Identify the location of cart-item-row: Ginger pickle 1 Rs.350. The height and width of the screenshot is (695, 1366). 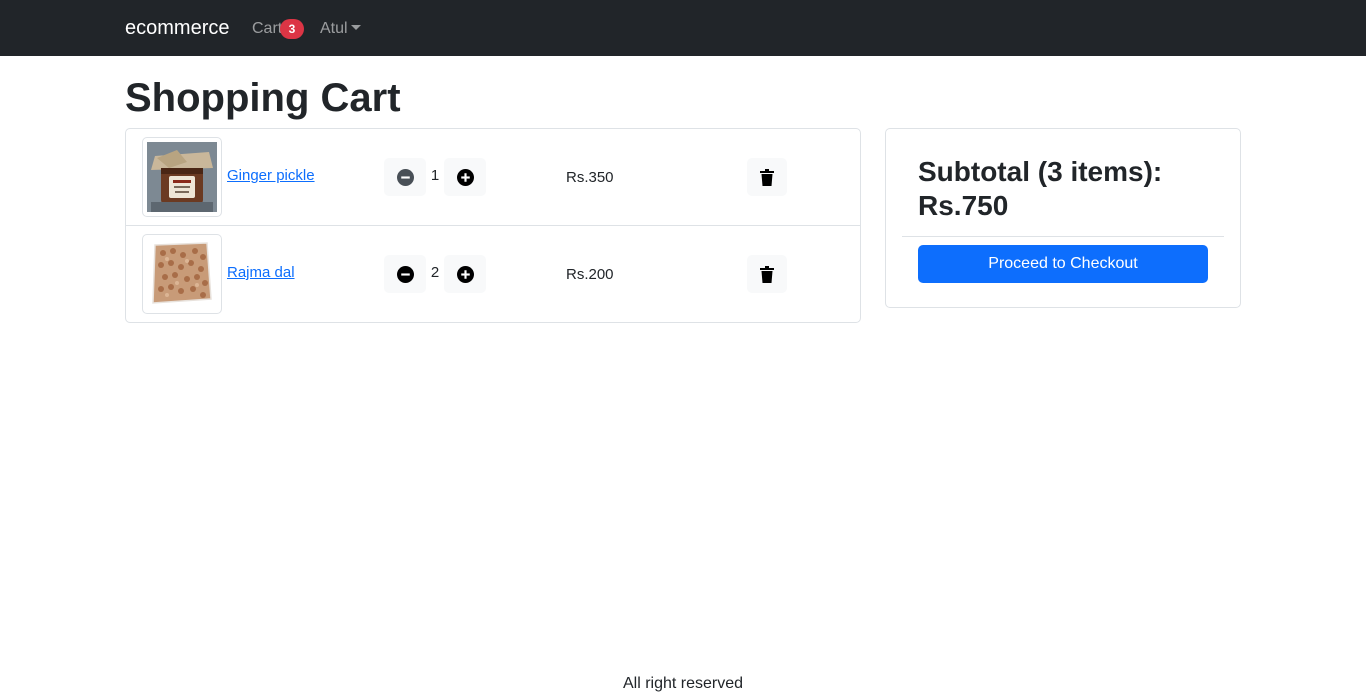
(493, 177).